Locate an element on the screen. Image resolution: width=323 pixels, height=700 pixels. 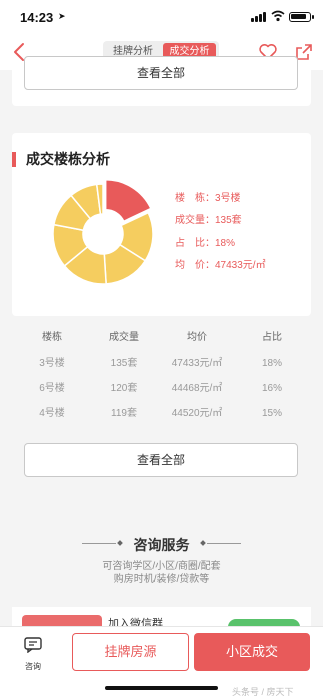
location-arrow-icon: ➤ is located at coordinates (62, 16).